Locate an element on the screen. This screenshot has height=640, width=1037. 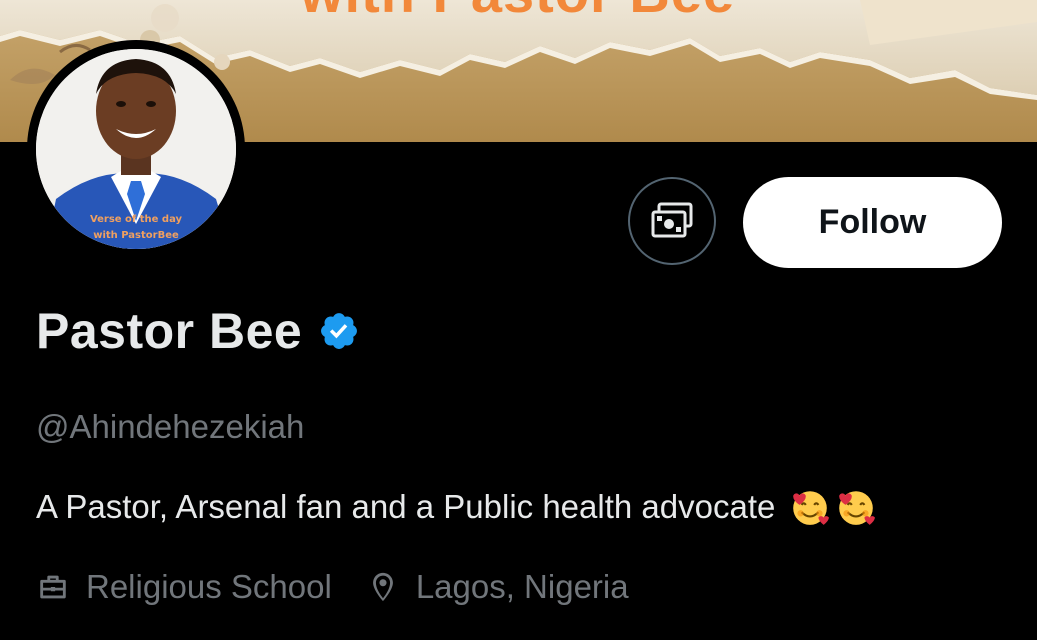
display-name-row: Pastor Bee is located at coordinates (198, 331).